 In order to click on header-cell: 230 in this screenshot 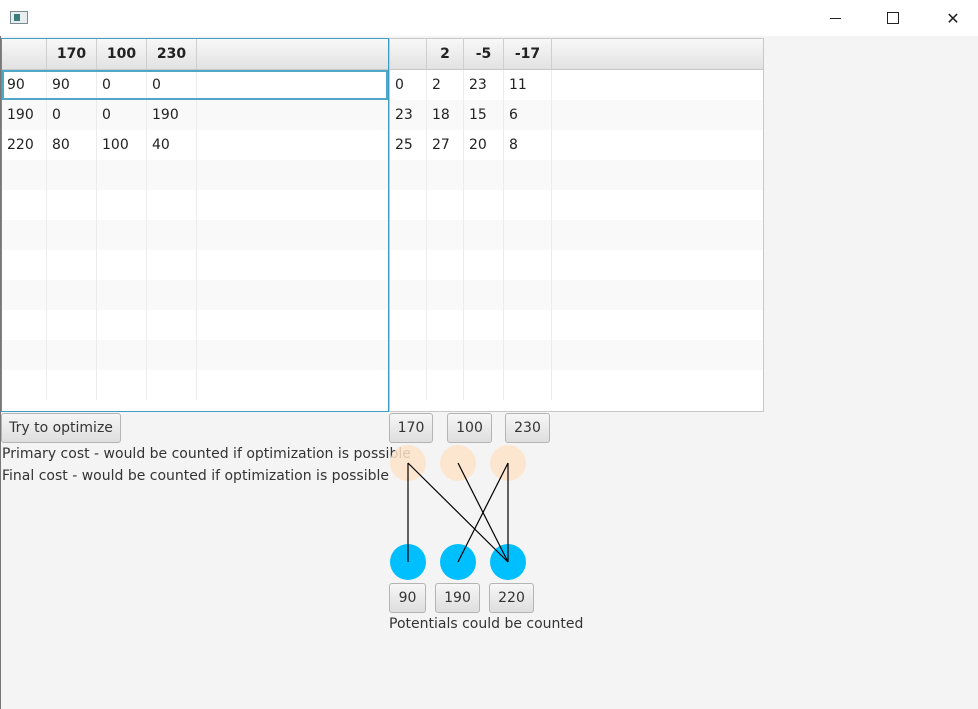, I will do `click(172, 54)`.